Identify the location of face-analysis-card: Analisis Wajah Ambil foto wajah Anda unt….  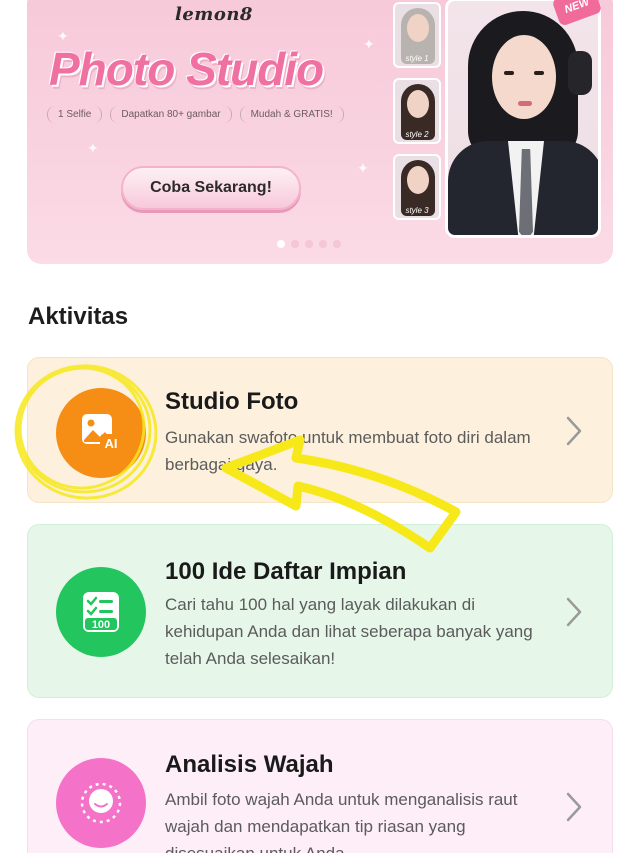
(320, 786).